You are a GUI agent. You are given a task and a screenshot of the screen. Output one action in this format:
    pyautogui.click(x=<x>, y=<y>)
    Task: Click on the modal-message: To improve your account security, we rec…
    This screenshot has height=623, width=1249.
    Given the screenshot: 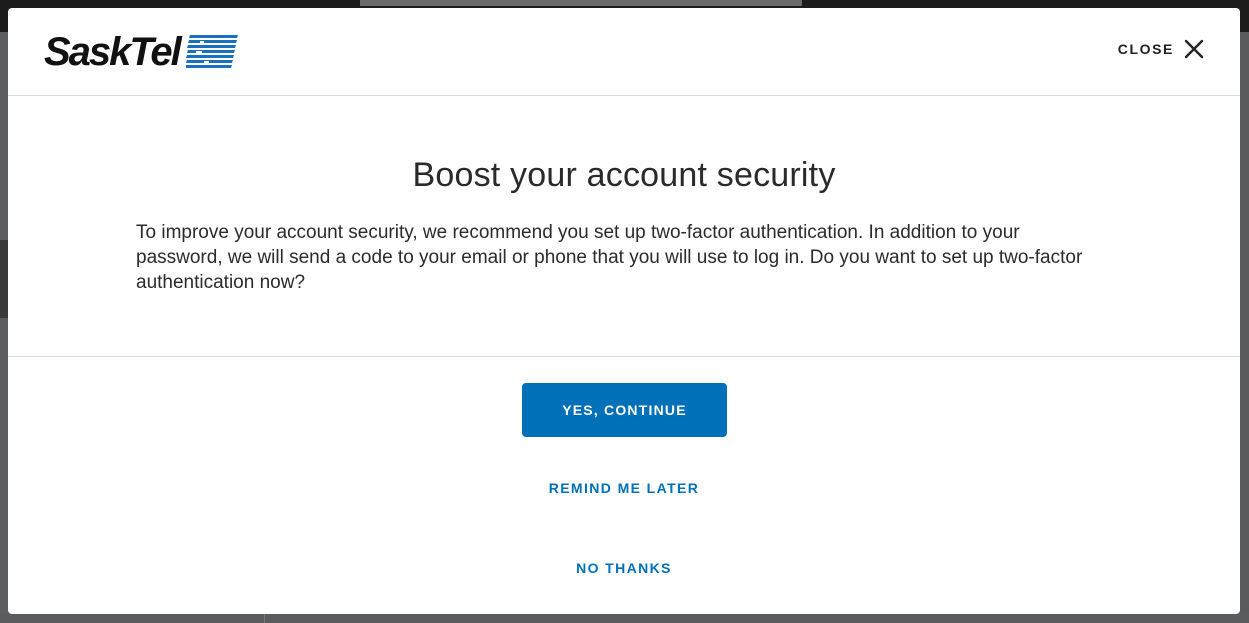 What is the action you would take?
    pyautogui.click(x=609, y=257)
    